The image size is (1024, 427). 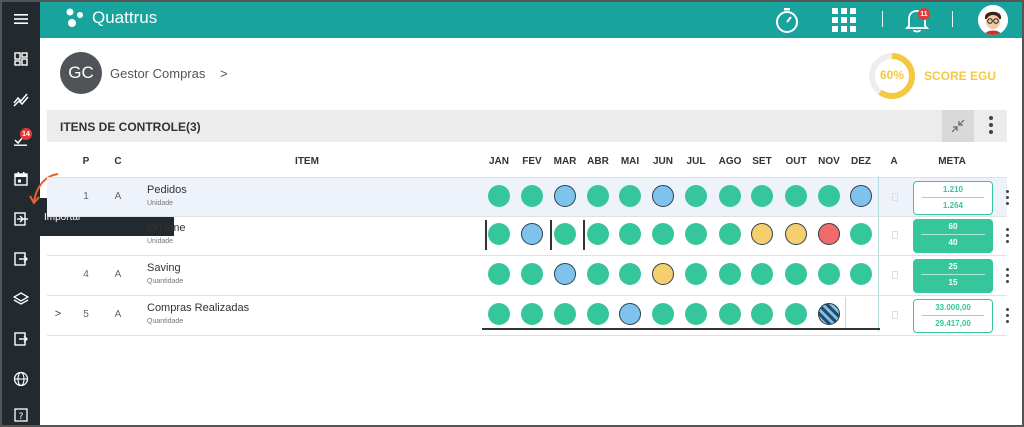 What do you see at coordinates (21, 59) in the screenshot?
I see `dashboard-icon` at bounding box center [21, 59].